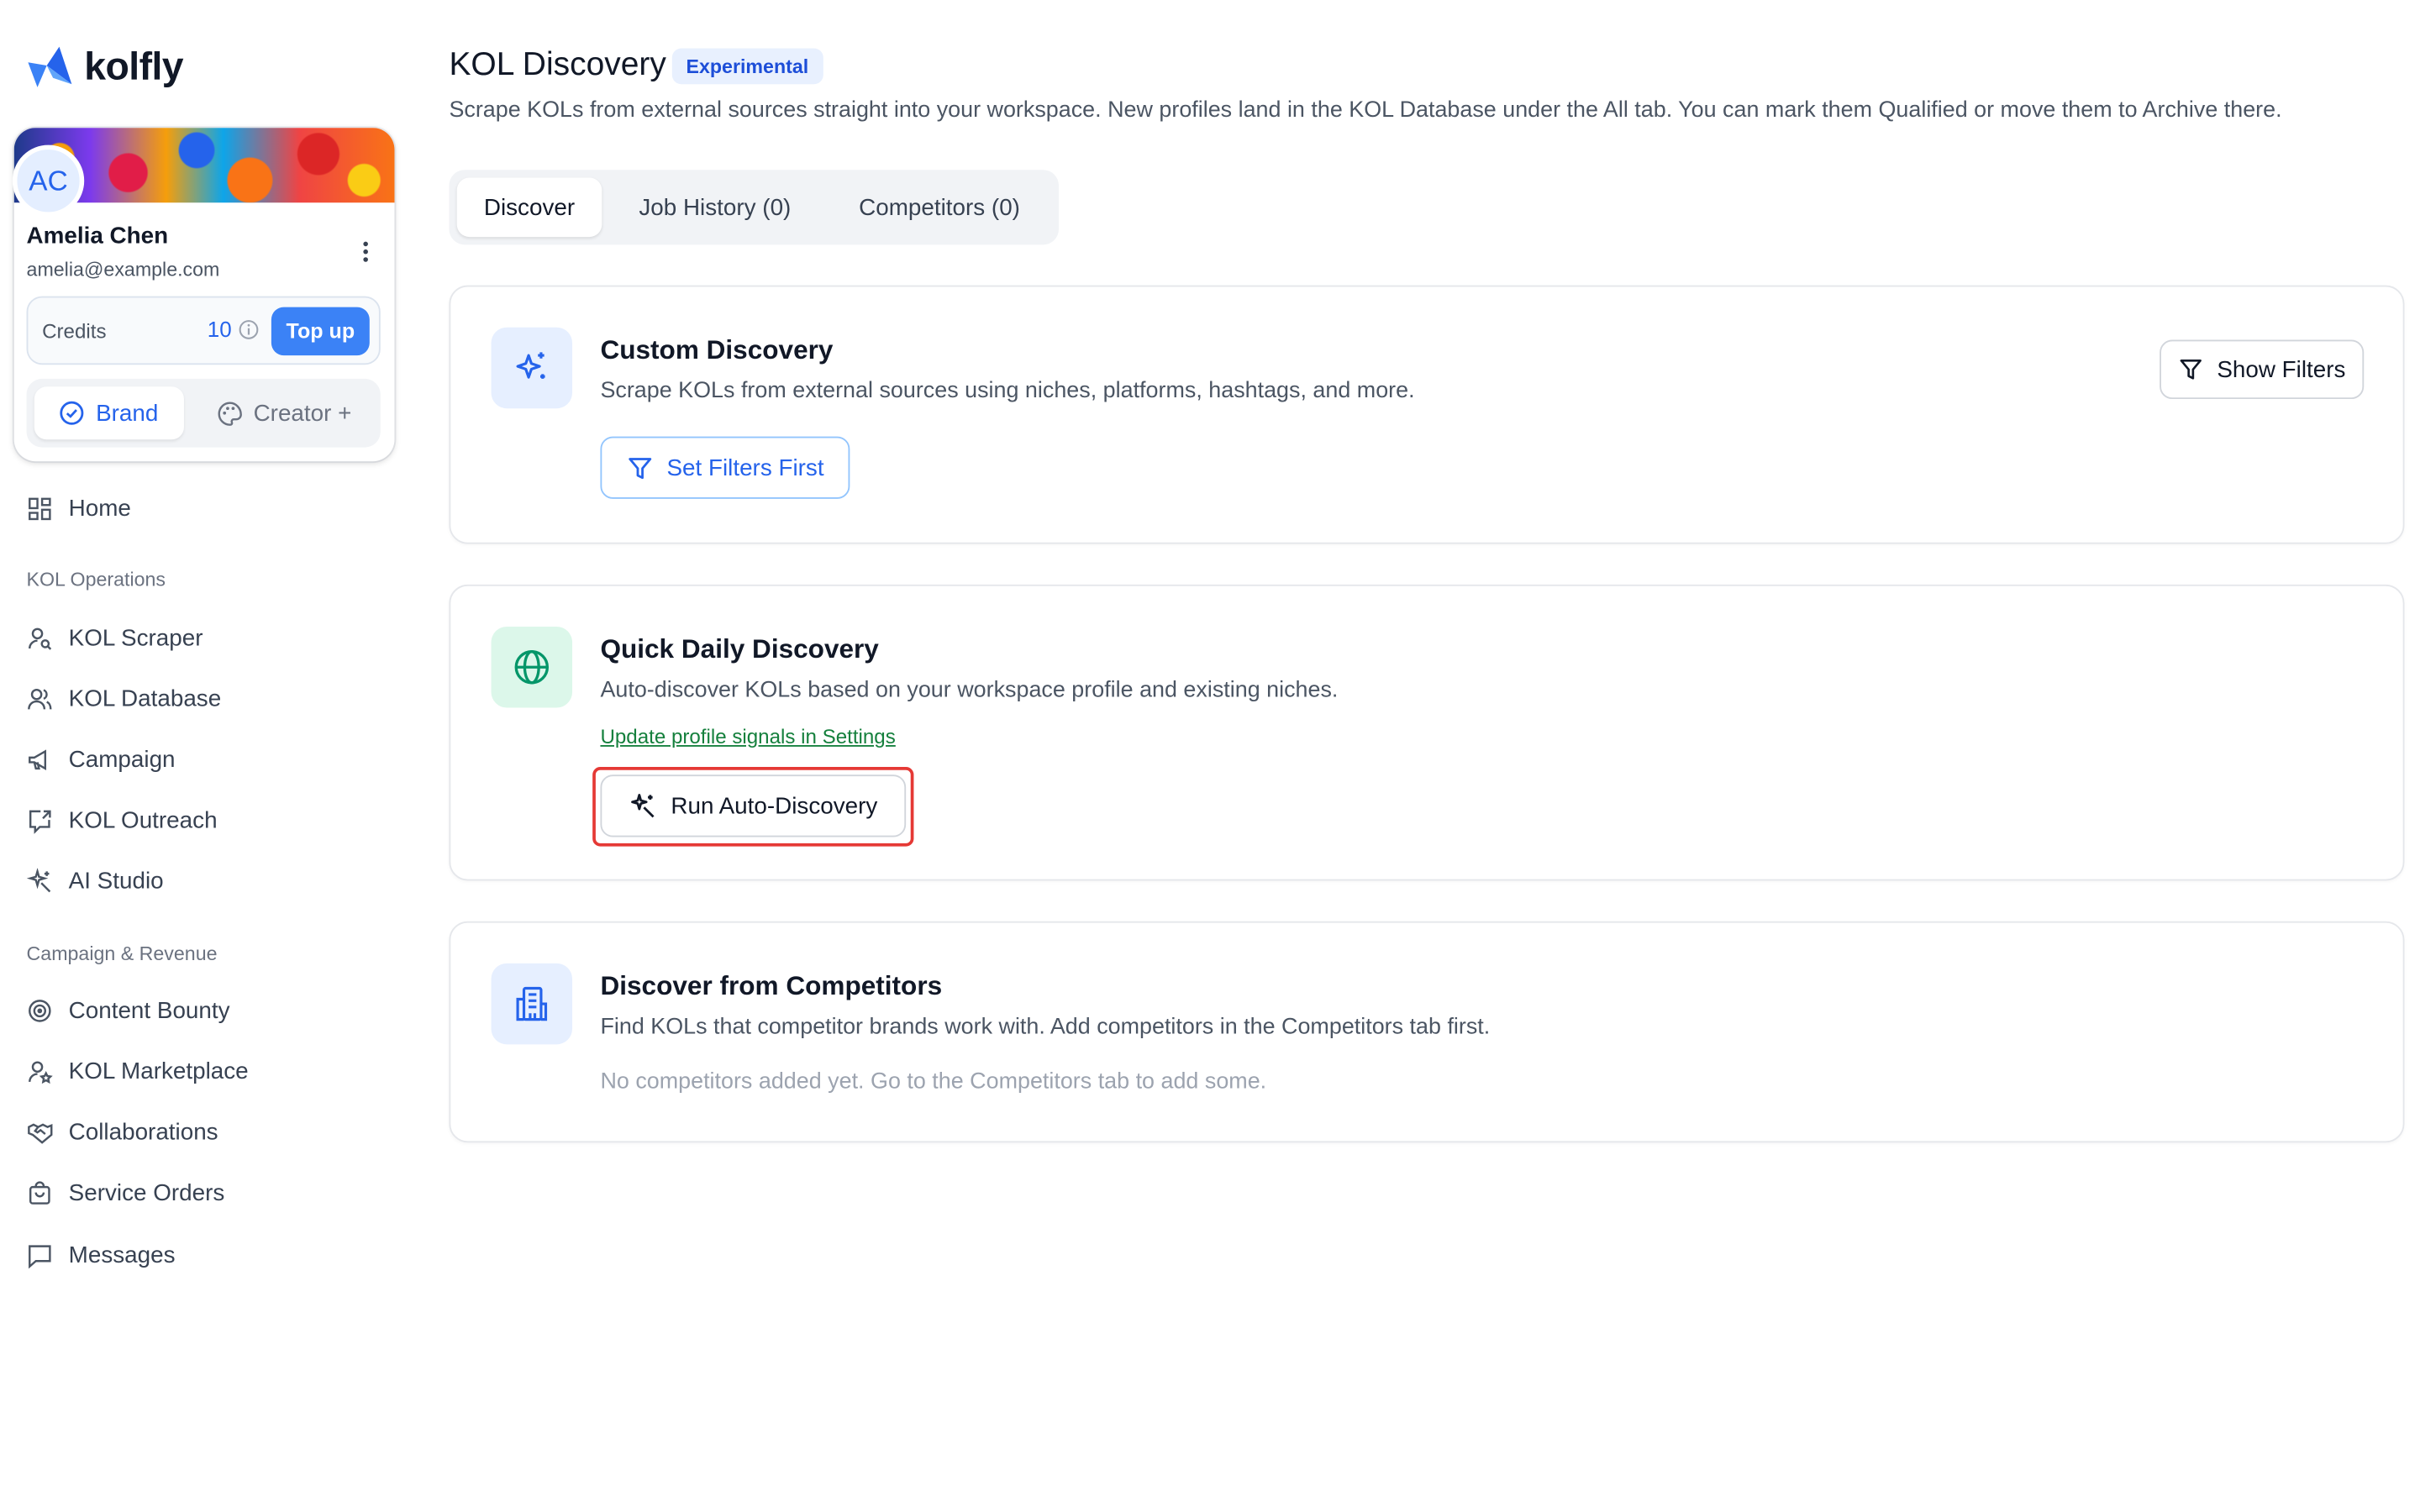  I want to click on credits-box: Credits 10 Top up, so click(203, 330).